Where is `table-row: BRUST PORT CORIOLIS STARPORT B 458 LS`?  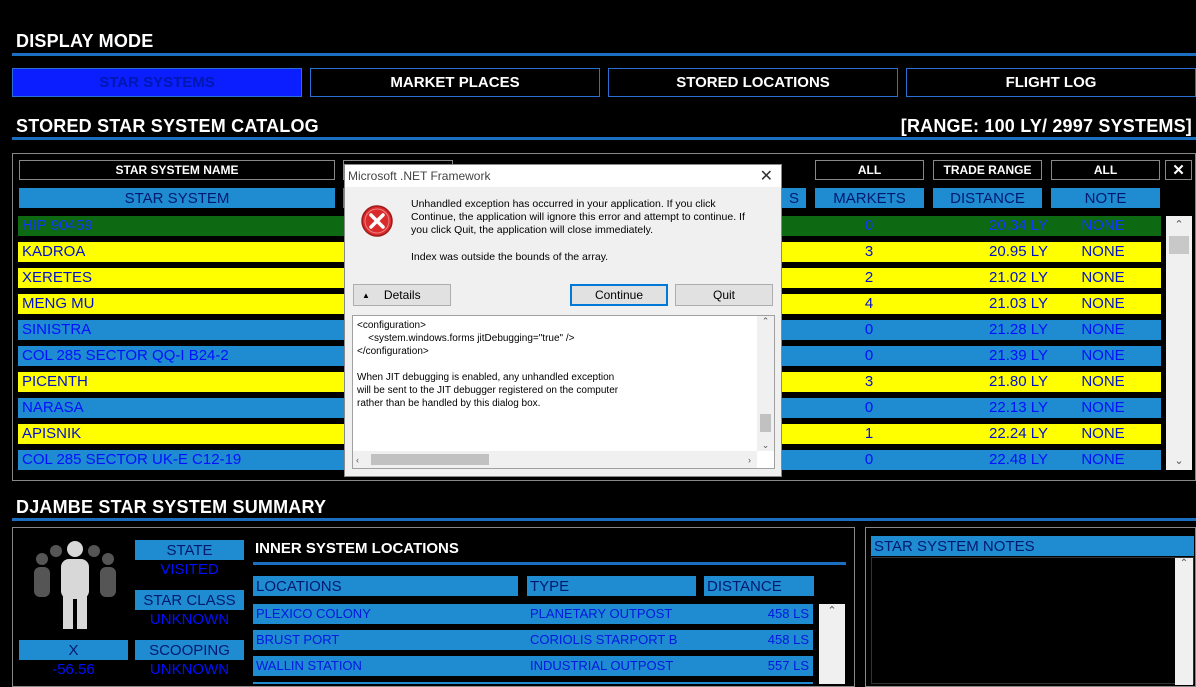 table-row: BRUST PORT CORIOLIS STARPORT B 458 LS is located at coordinates (533, 640).